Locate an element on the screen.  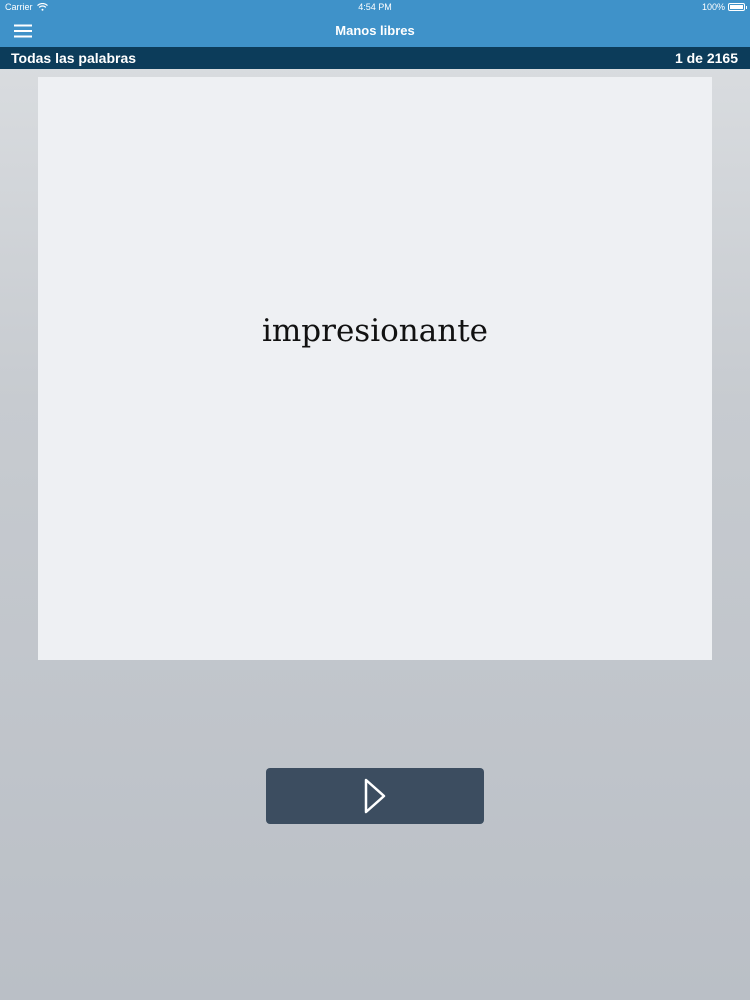
battery-percent: 100% is located at coordinates (713, 7).